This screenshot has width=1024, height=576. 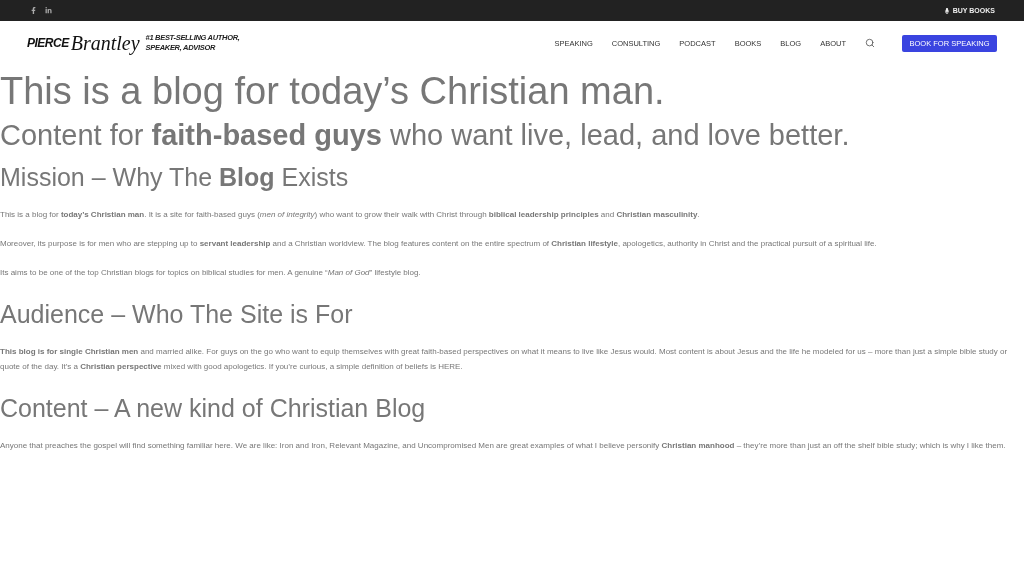 What do you see at coordinates (48, 10) in the screenshot?
I see `linkedin-icon` at bounding box center [48, 10].